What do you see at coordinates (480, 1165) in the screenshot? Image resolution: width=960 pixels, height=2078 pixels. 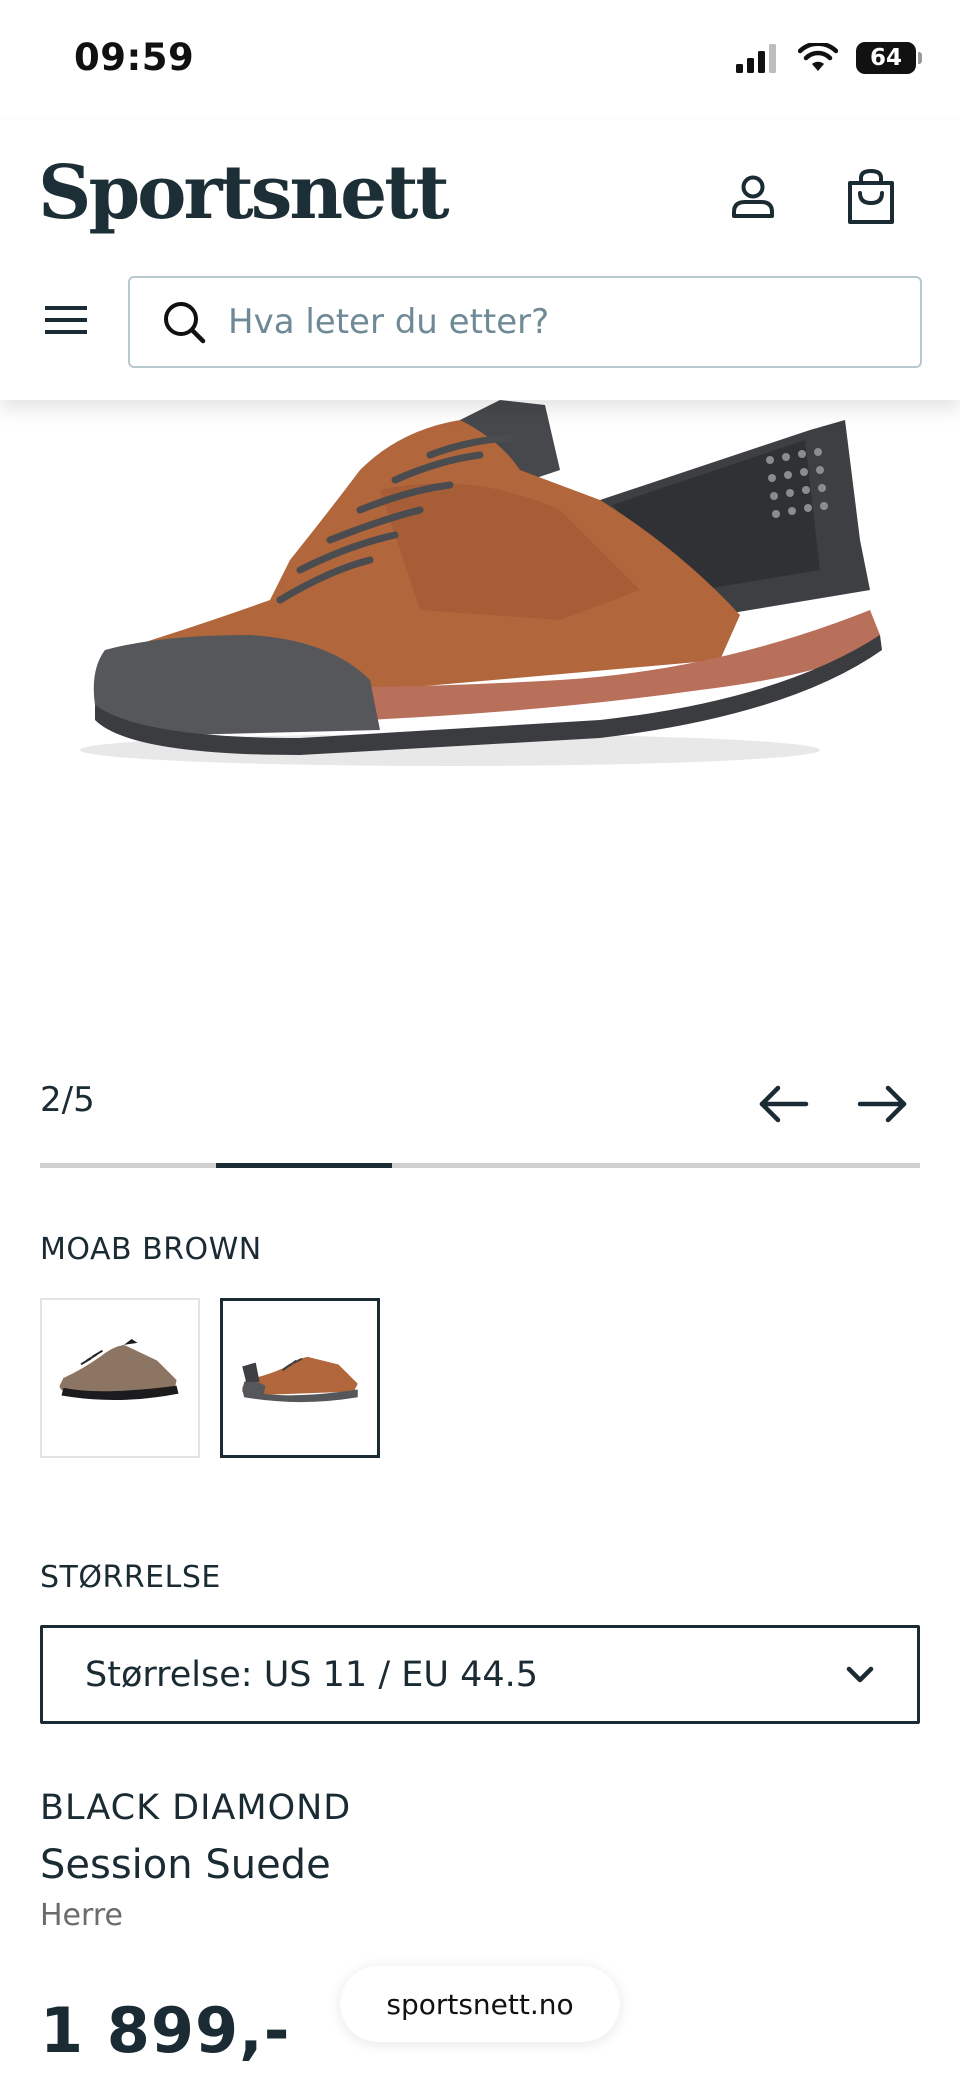 I see `gallery-progress-bar` at bounding box center [480, 1165].